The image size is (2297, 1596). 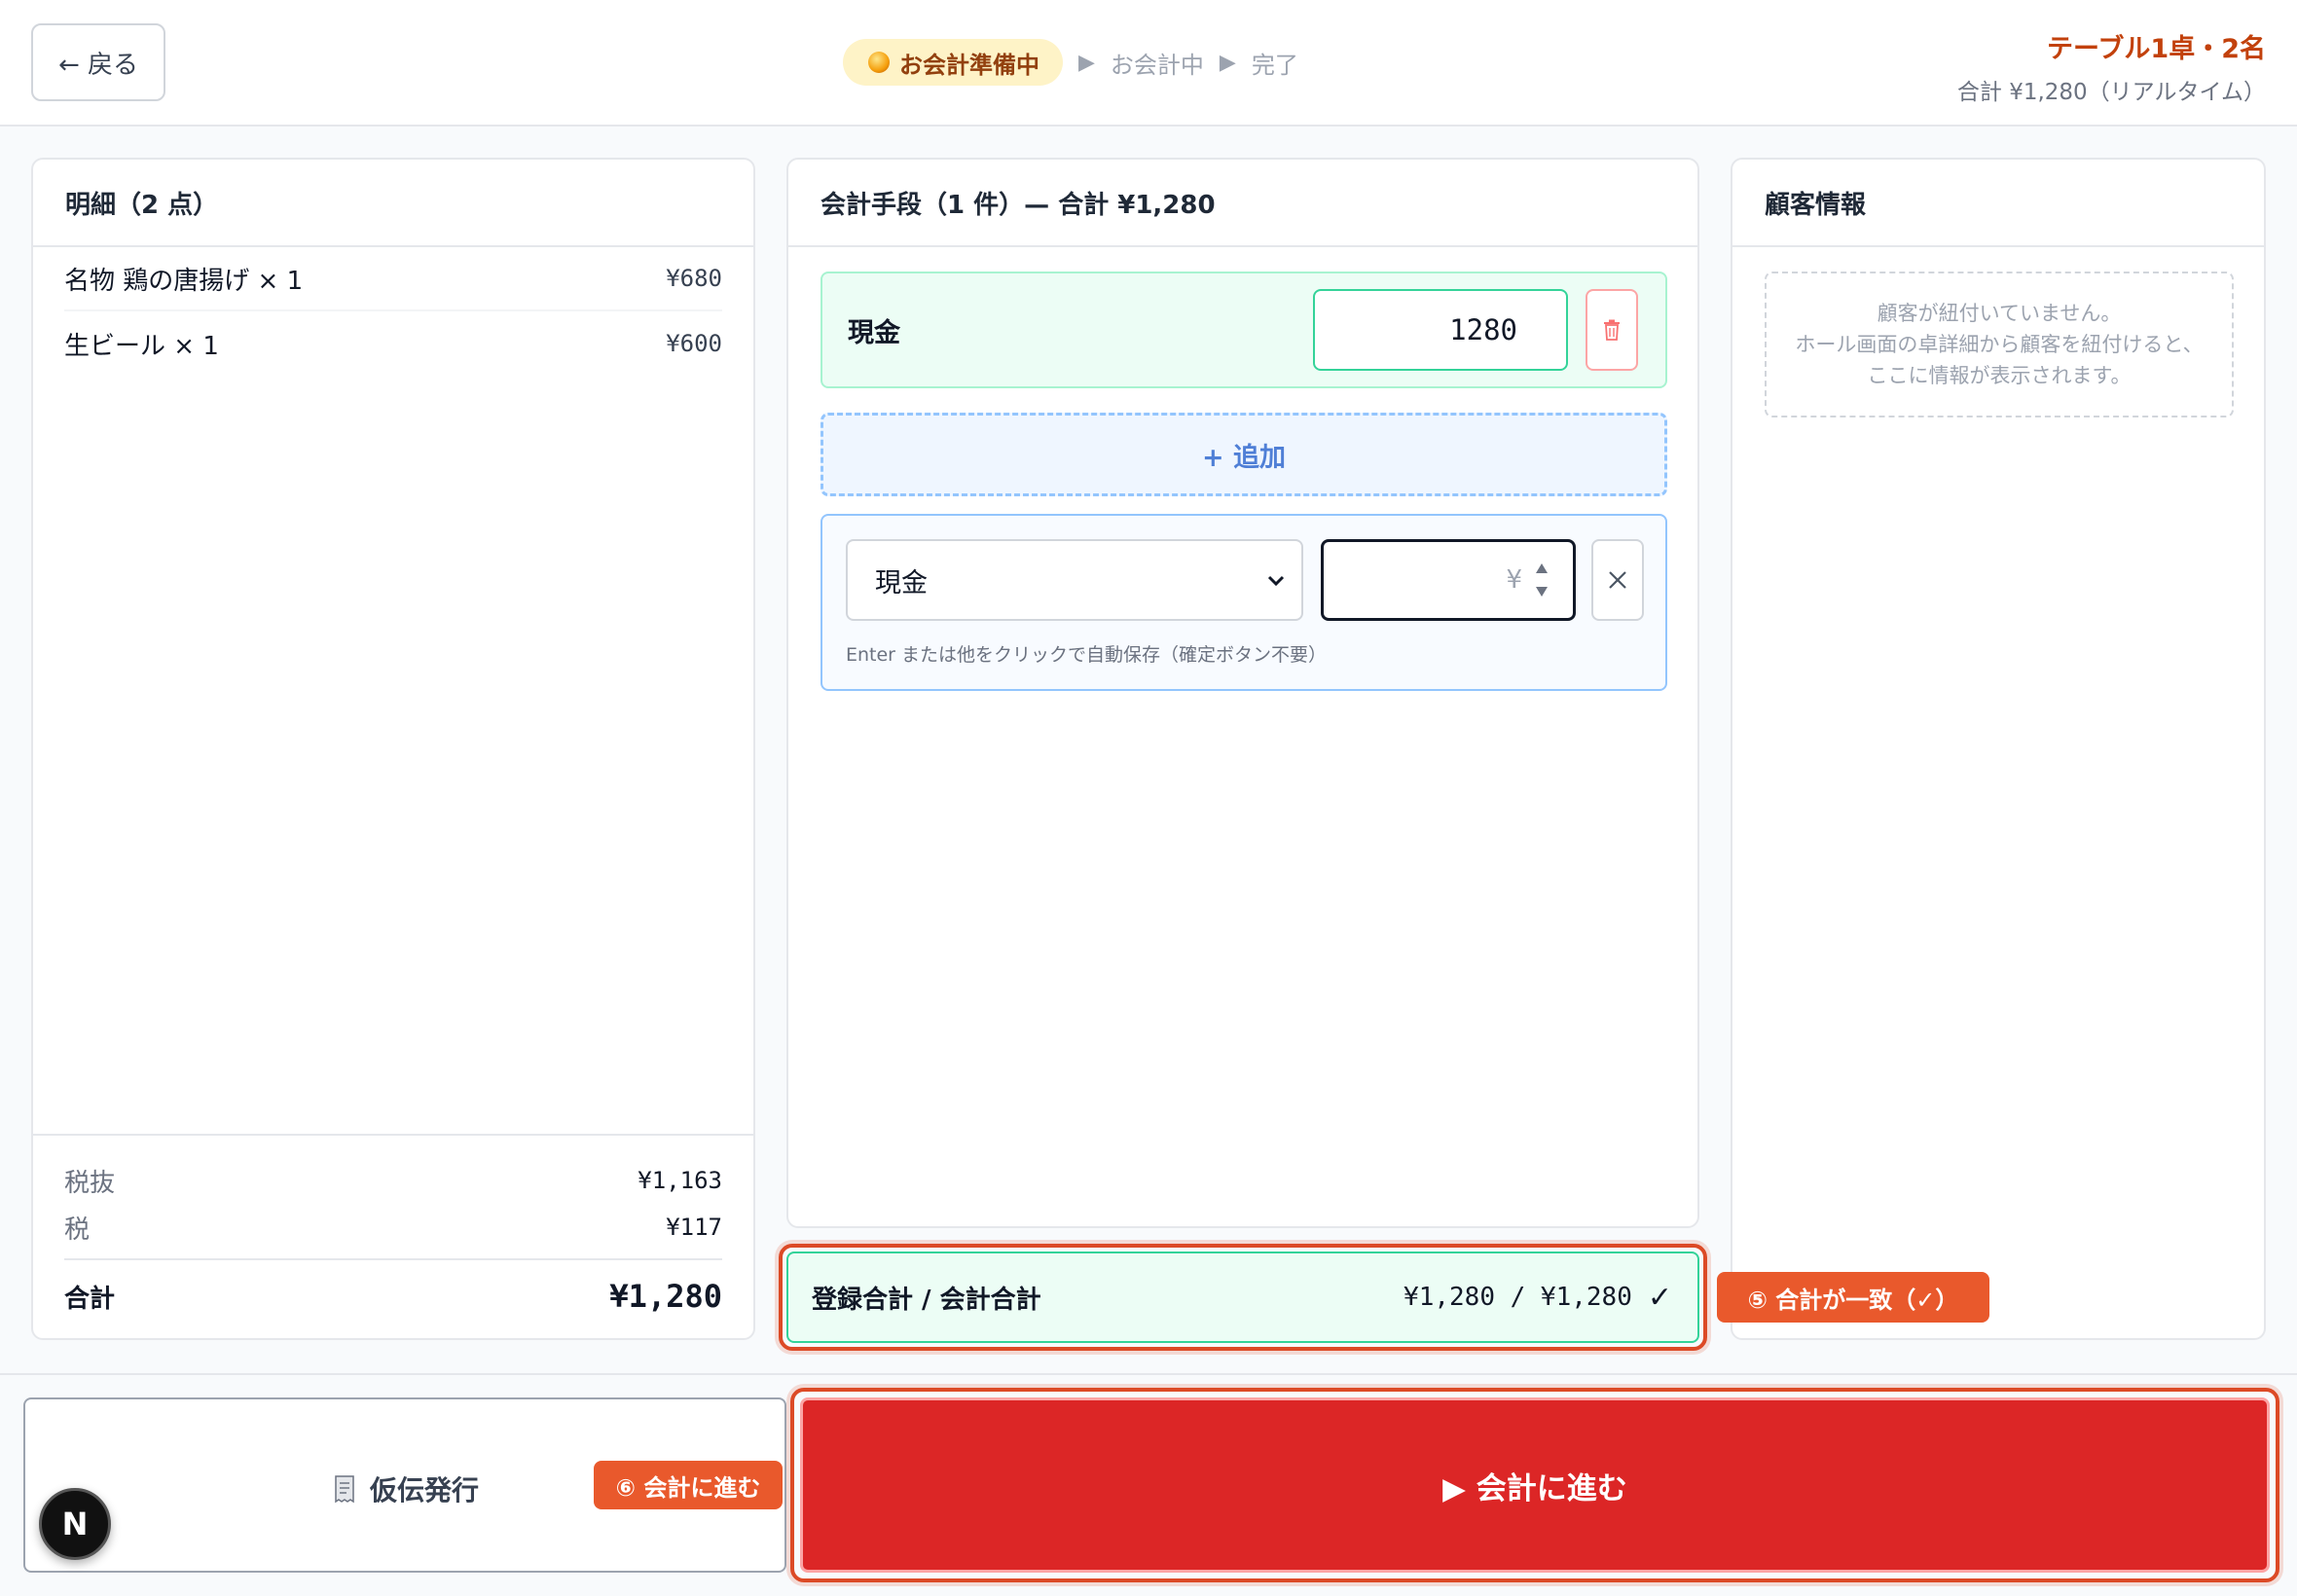 I want to click on match-value-group: ¥1,280 / ¥1,280 ✓, so click(x=1538, y=1298).